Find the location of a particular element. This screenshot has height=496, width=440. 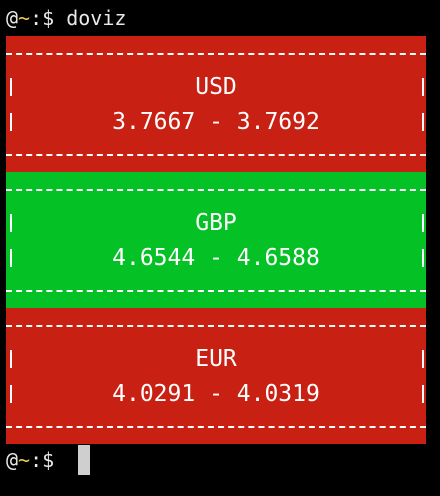

shell-prompt: @~:$ is located at coordinates (48, 460).